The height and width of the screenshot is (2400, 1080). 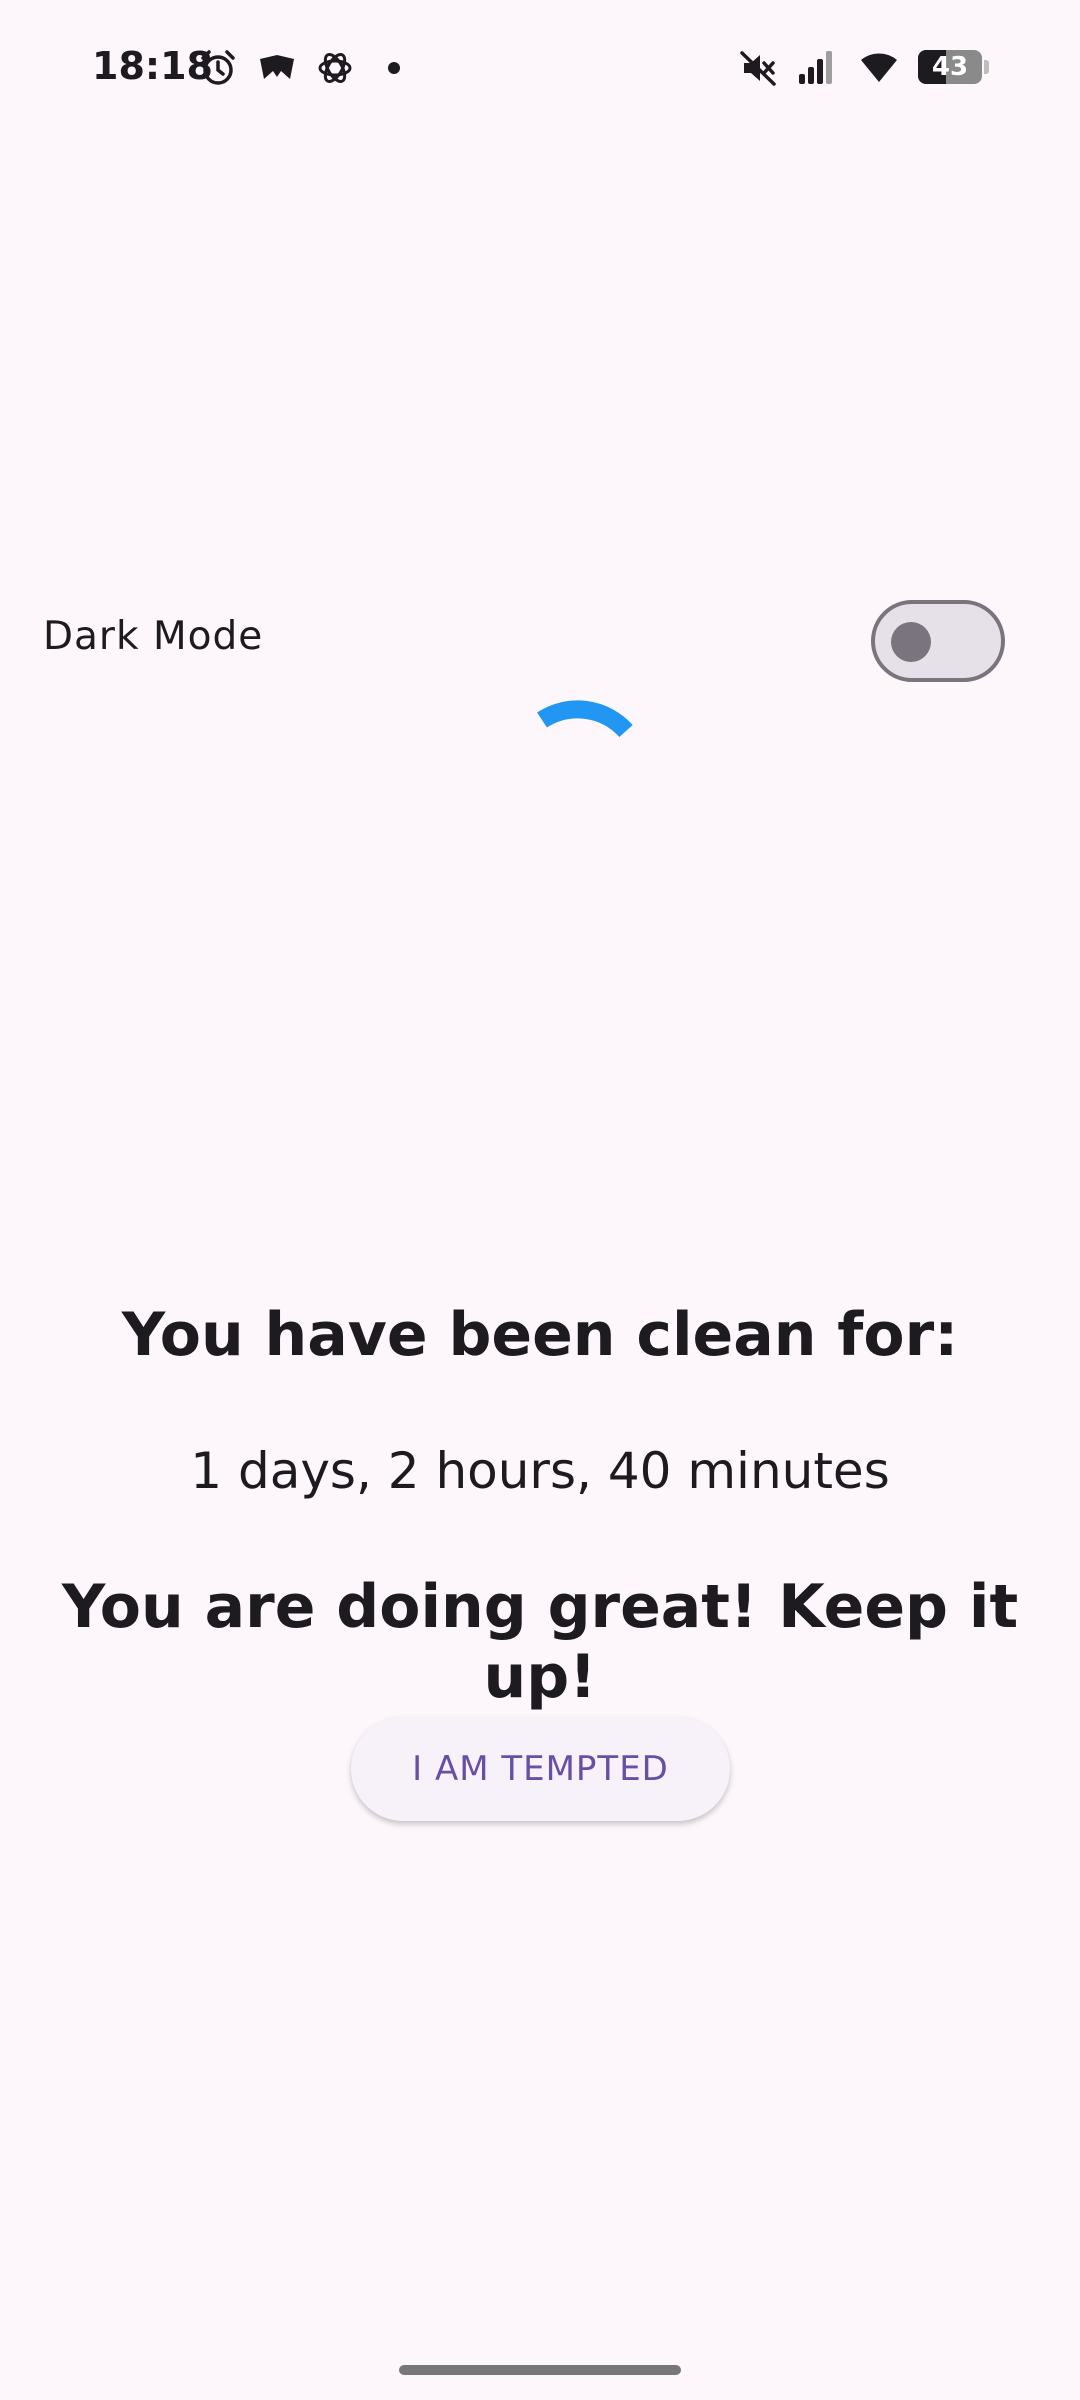 I want to click on battery-body: 43, so click(x=950, y=67).